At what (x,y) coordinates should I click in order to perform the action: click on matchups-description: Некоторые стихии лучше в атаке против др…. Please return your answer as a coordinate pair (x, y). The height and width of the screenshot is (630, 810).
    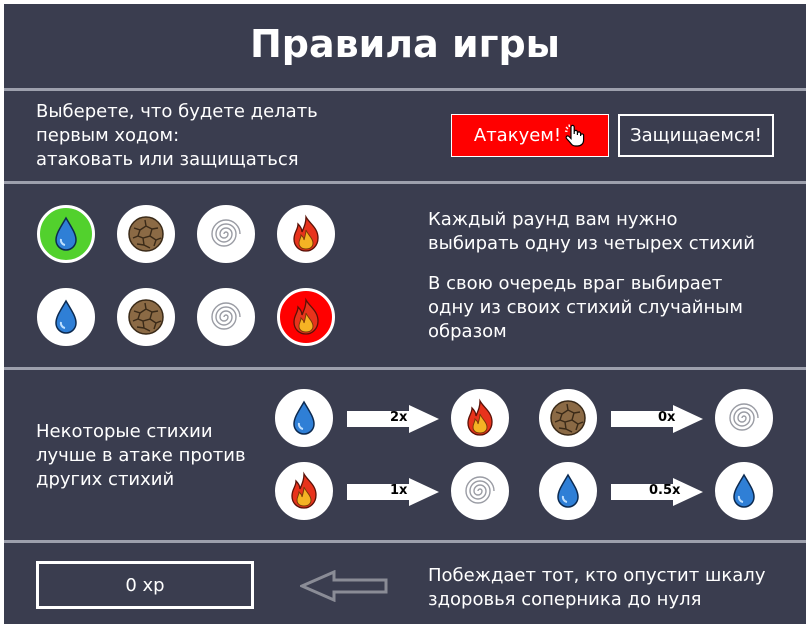
    Looking at the image, I should click on (141, 456).